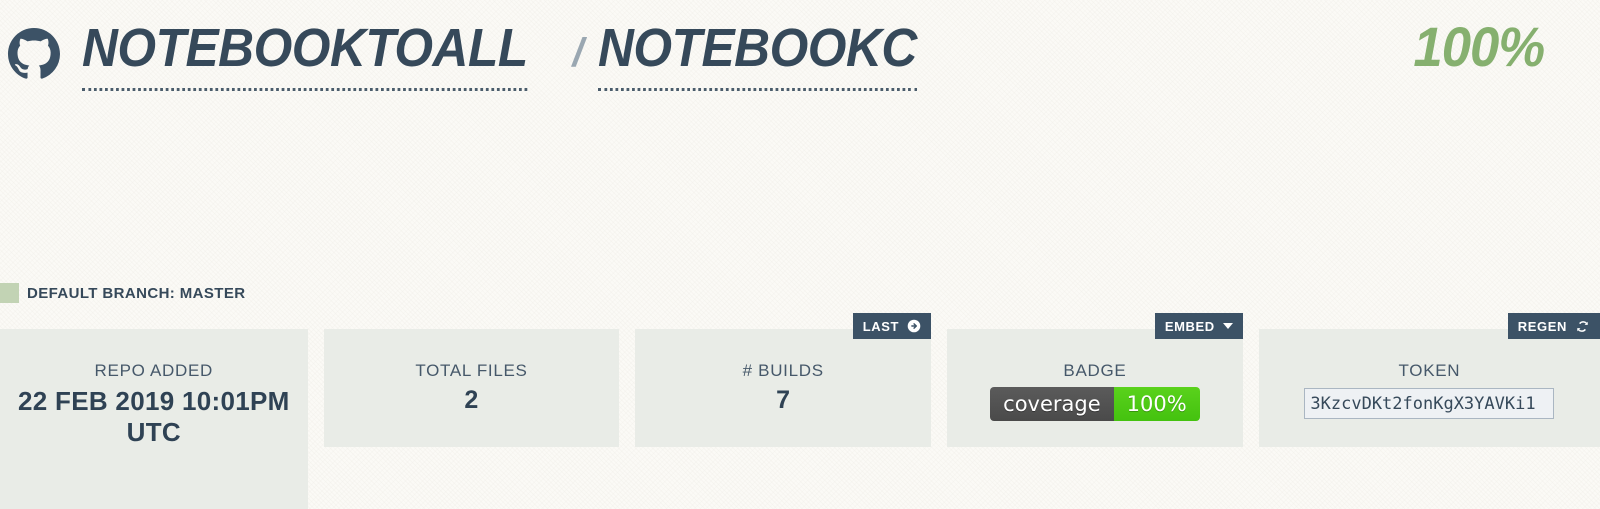 This screenshot has height=509, width=1600. What do you see at coordinates (1542, 326) in the screenshot?
I see `regen-label: REGEN` at bounding box center [1542, 326].